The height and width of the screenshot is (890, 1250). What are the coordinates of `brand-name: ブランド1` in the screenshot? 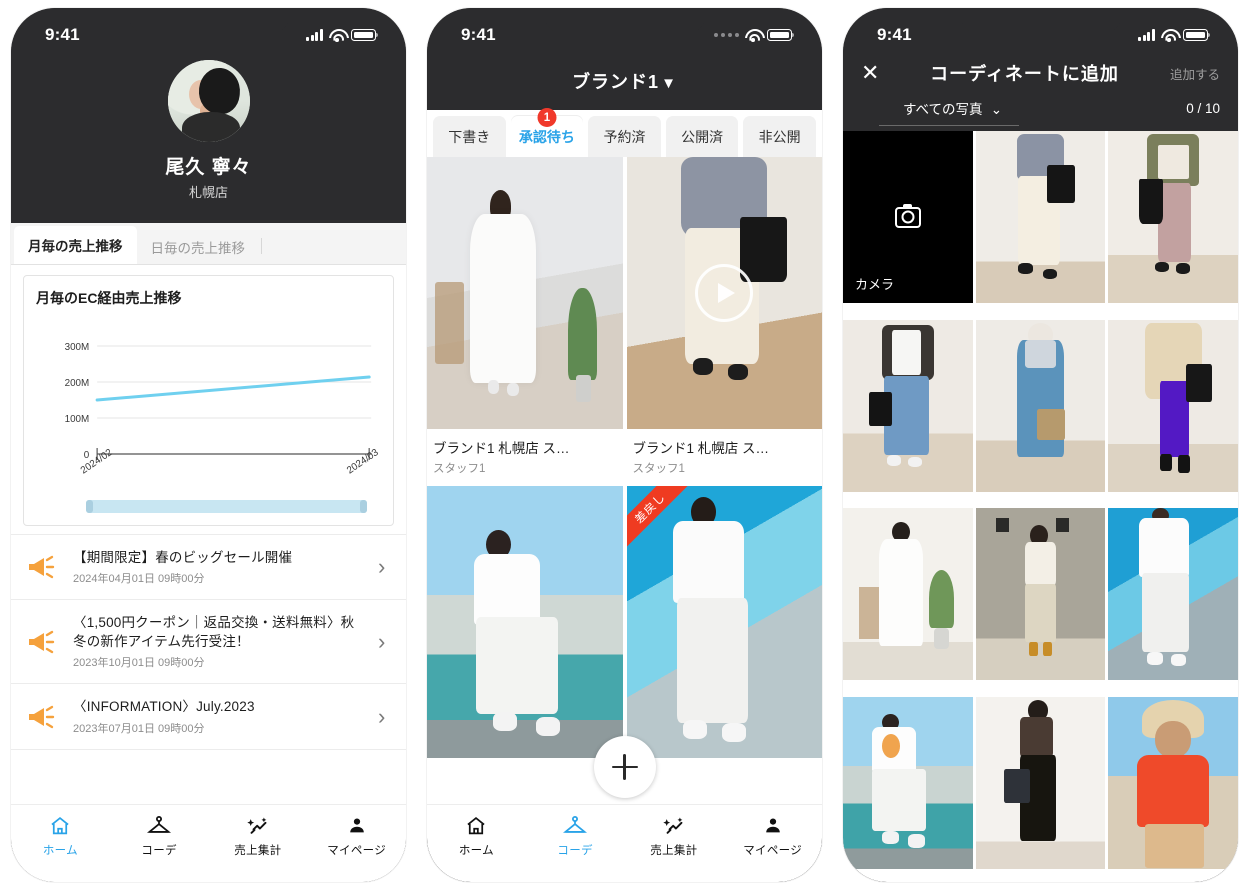 It's located at (616, 82).